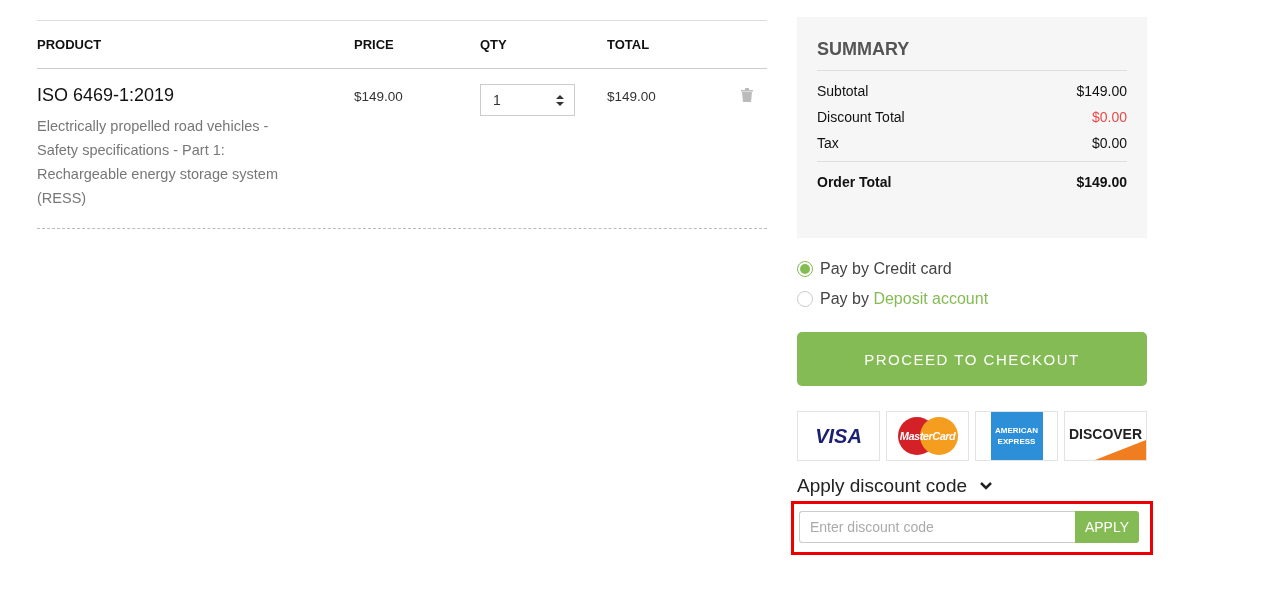  I want to click on checkout-button: PROCEED TO CHECKOUT, so click(972, 359).